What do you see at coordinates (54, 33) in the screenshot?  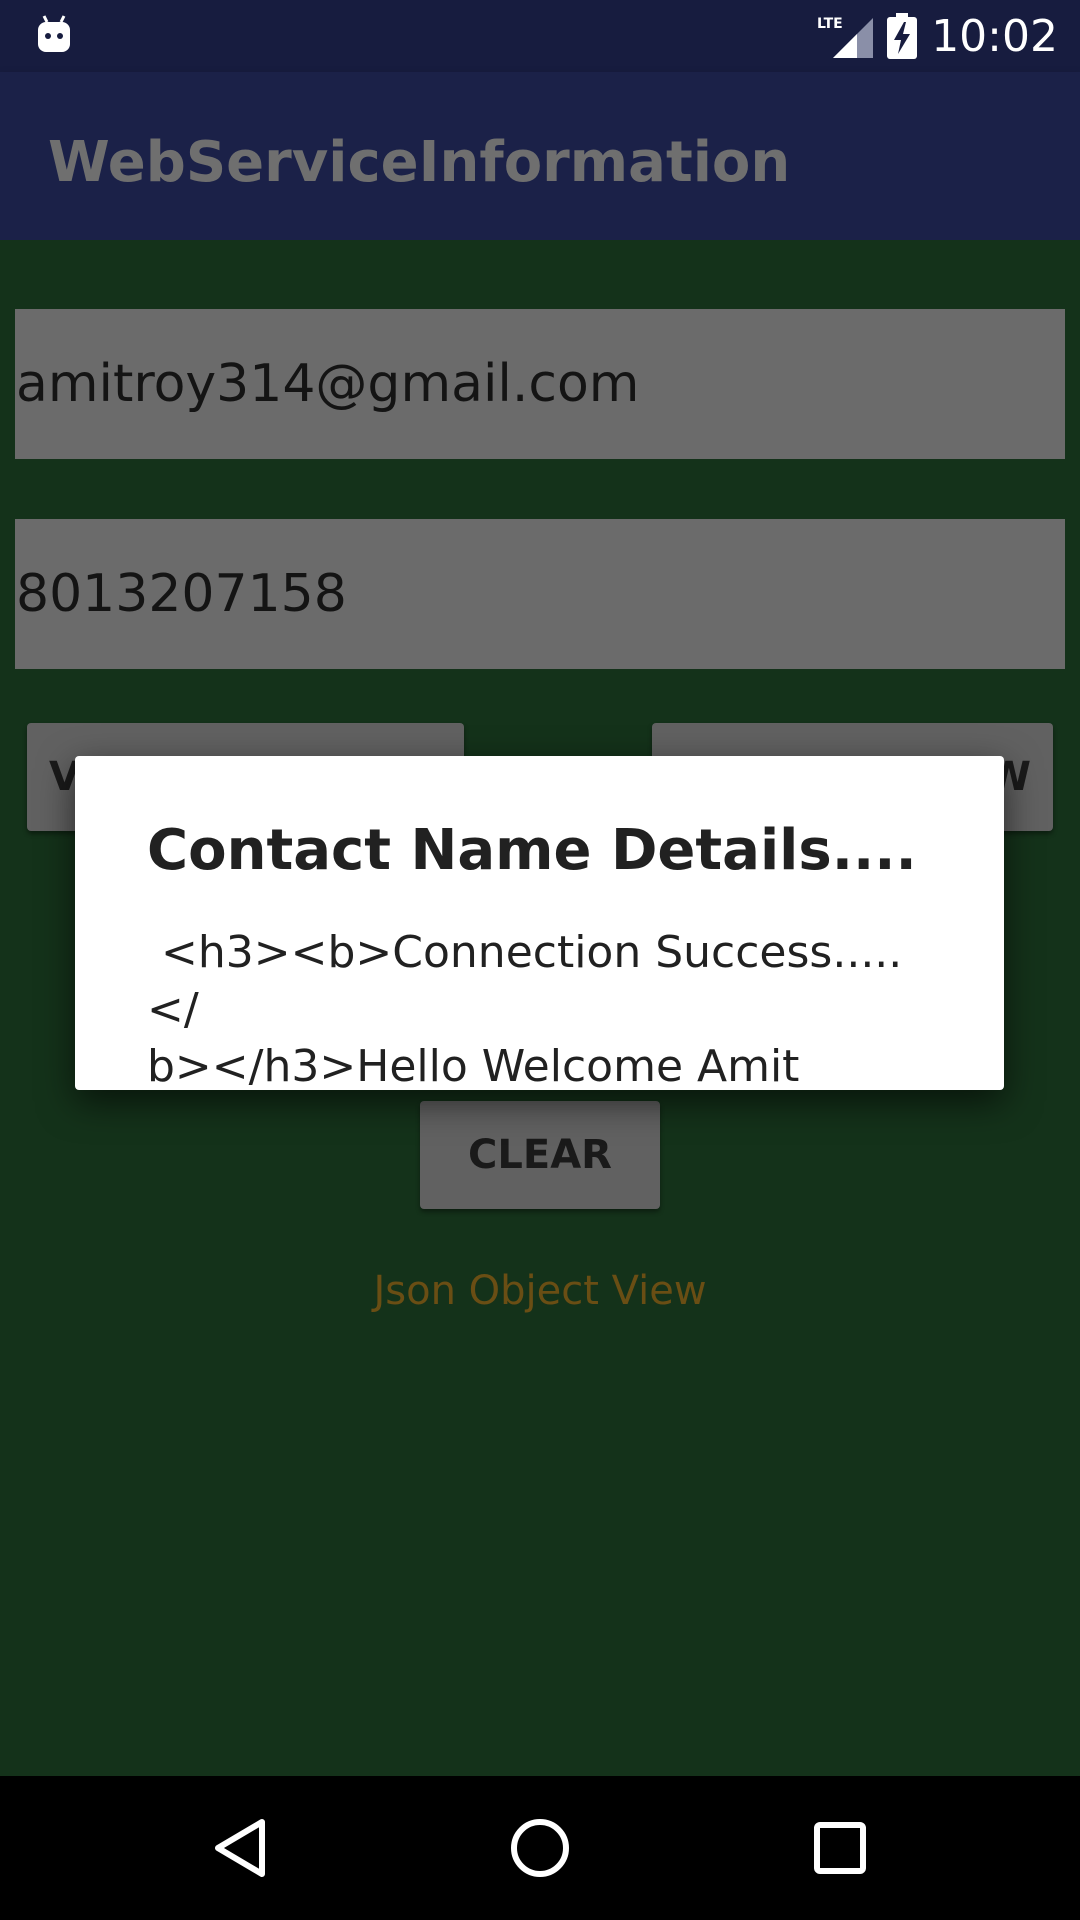 I see `android-notification-icon` at bounding box center [54, 33].